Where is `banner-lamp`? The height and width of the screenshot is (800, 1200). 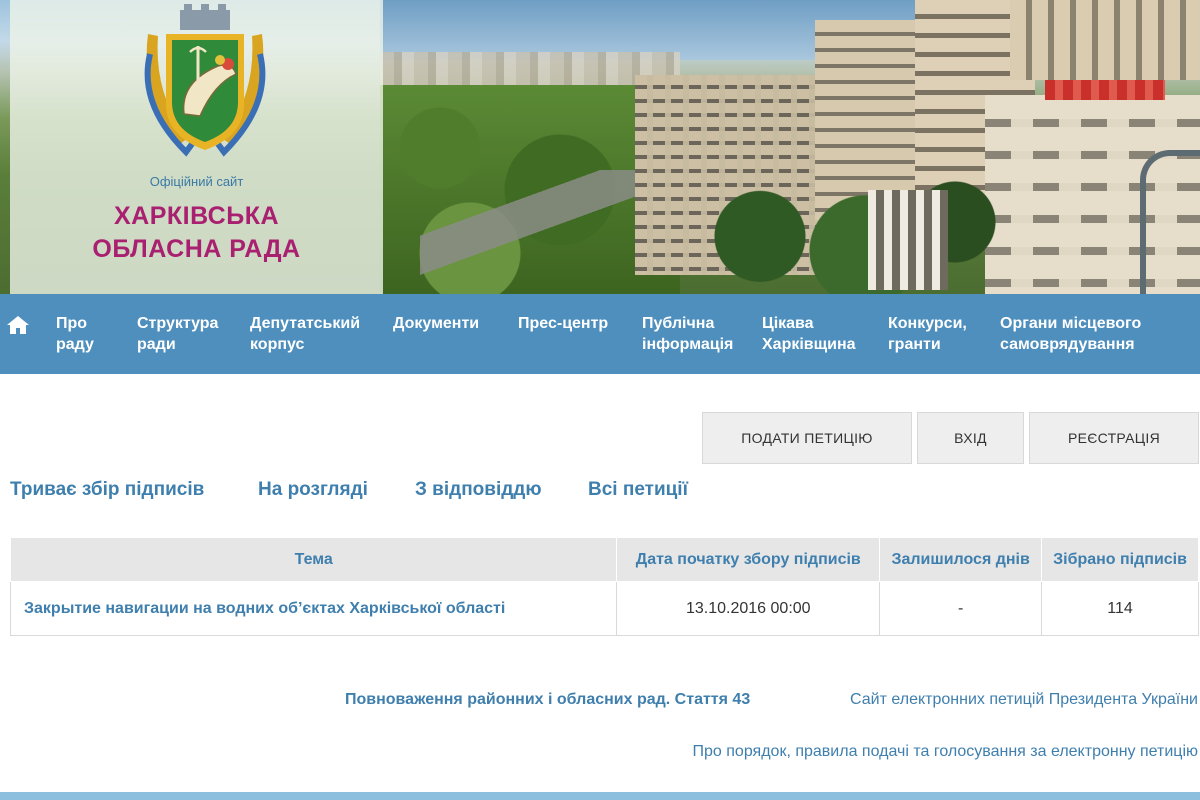 banner-lamp is located at coordinates (1170, 222).